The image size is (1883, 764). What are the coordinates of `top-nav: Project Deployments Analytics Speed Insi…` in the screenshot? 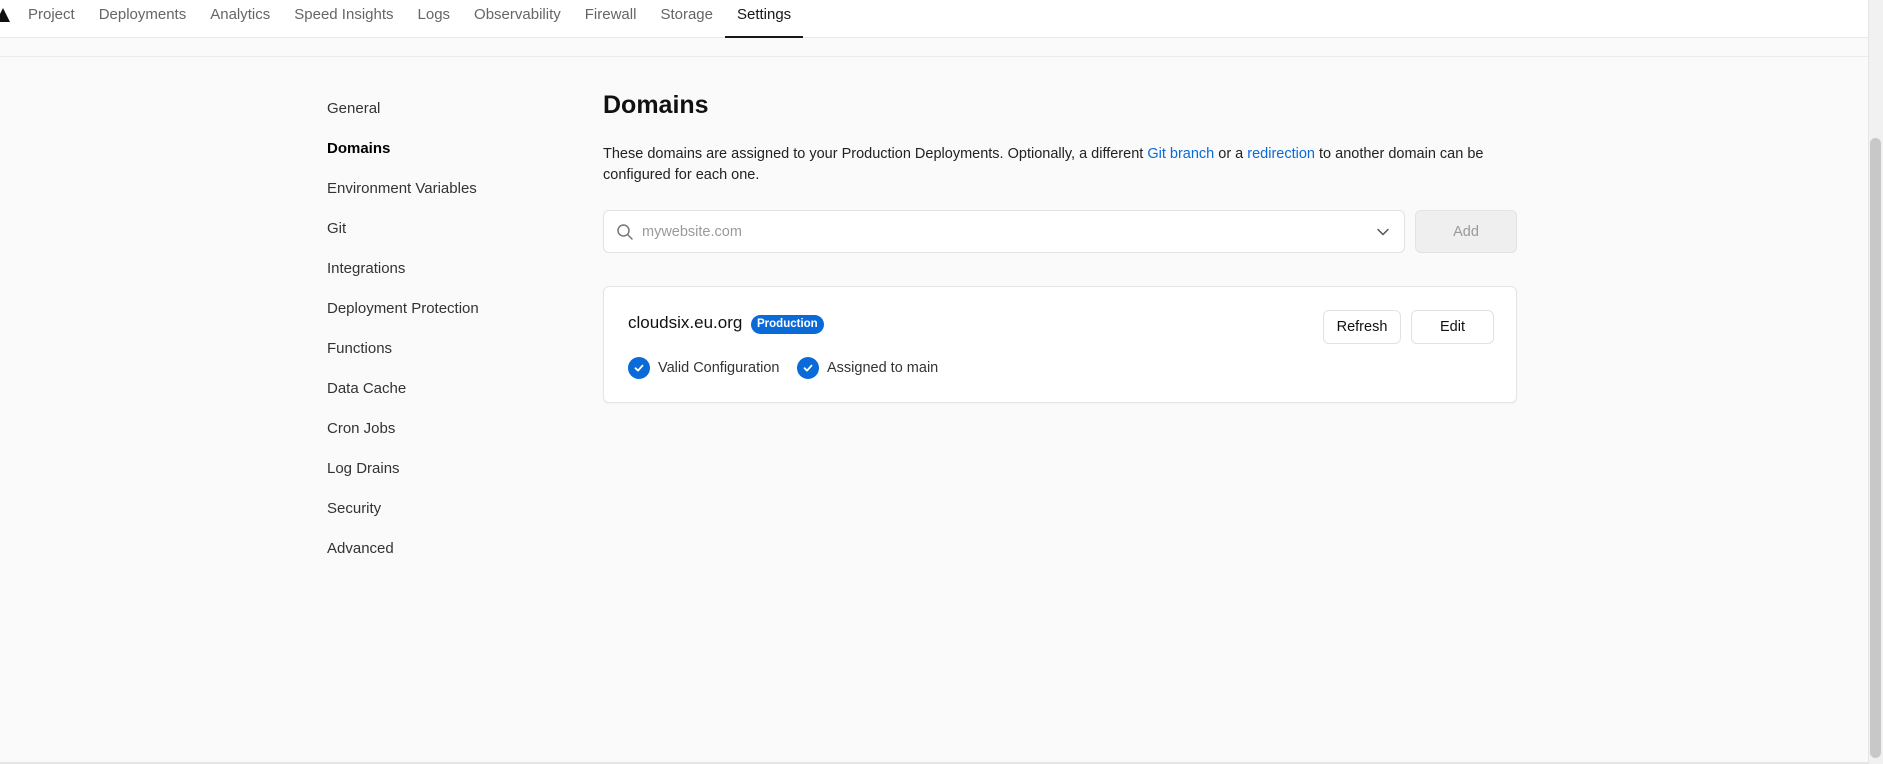 It's located at (934, 19).